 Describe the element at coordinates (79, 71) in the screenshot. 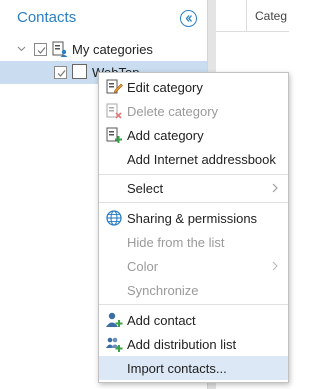

I see `category-color-swatch` at that location.